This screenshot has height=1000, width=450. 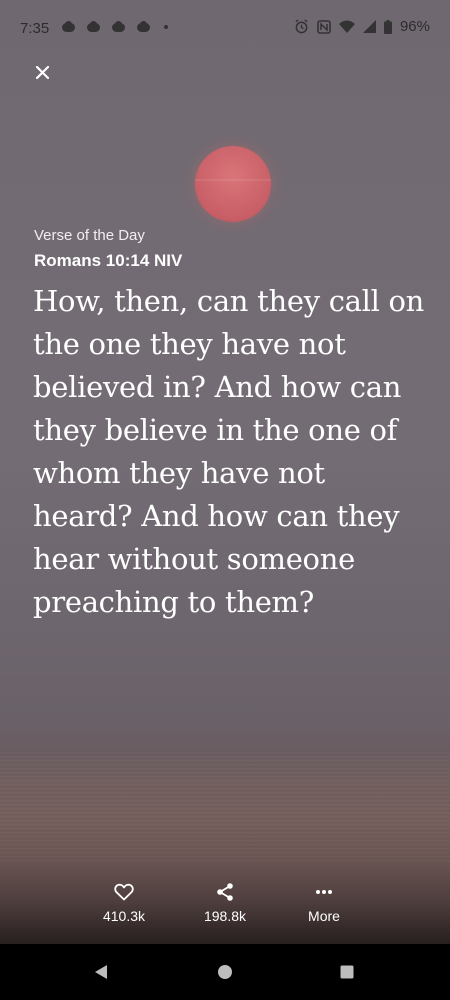 I want to click on more-button: More, so click(x=324, y=902).